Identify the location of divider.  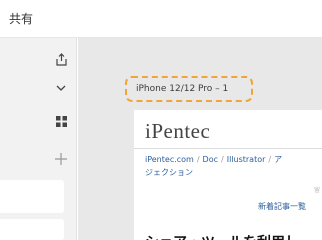
(228, 148).